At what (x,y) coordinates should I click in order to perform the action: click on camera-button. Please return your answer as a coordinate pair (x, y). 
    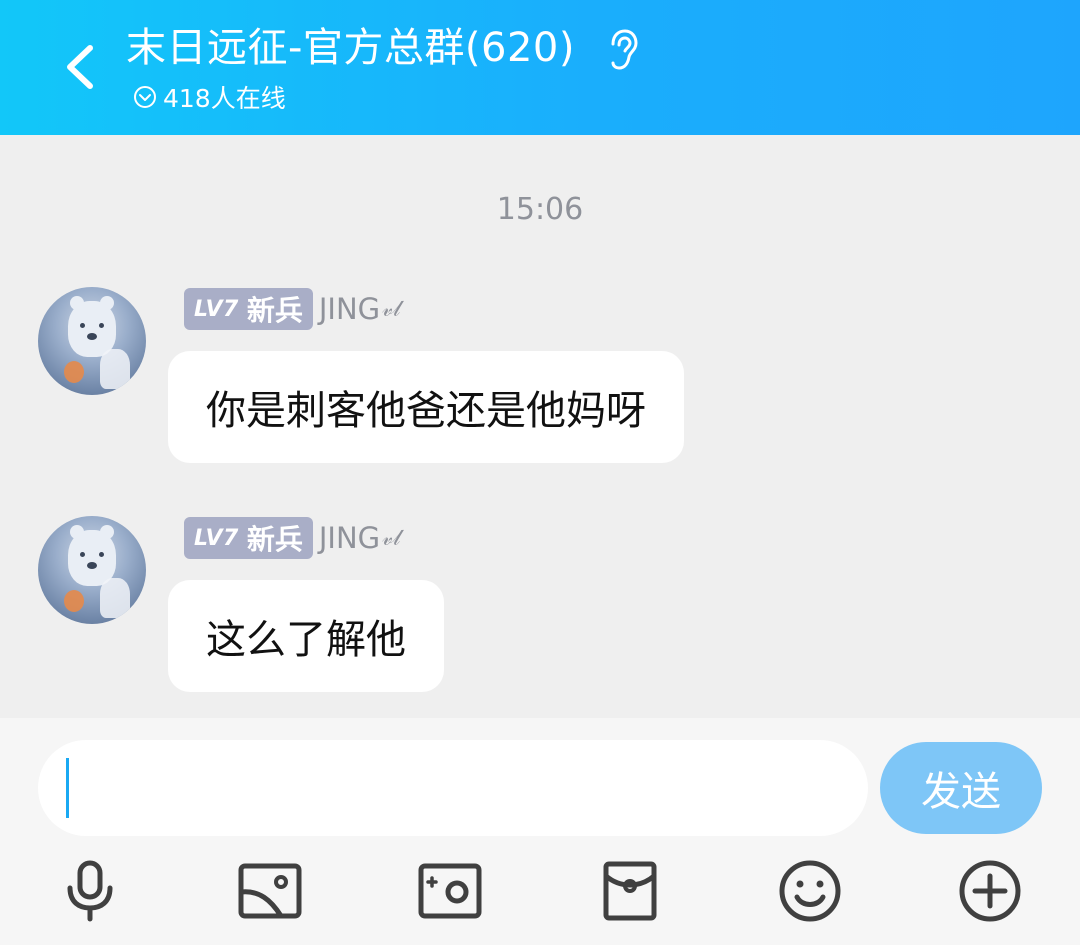
    Looking at the image, I should click on (450, 891).